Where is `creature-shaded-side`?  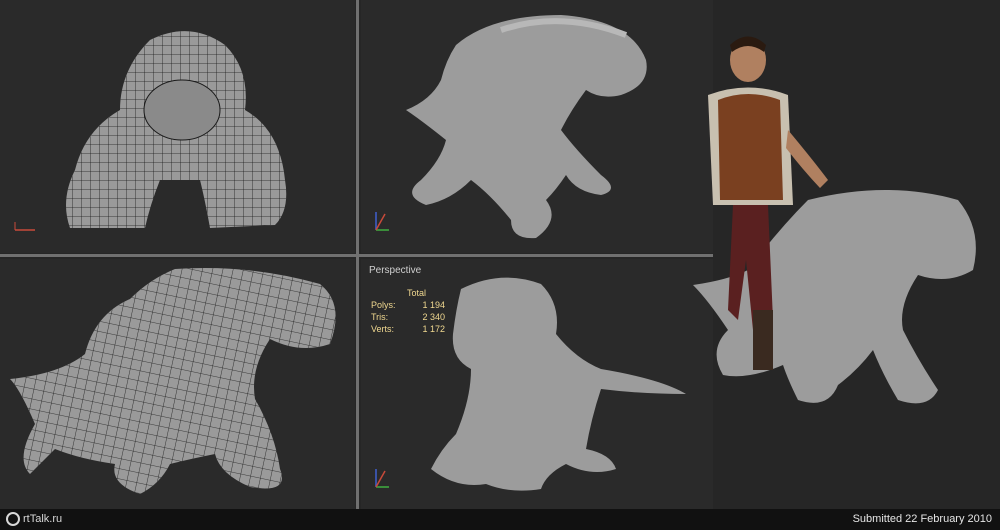
creature-shaded-side is located at coordinates (511, 127).